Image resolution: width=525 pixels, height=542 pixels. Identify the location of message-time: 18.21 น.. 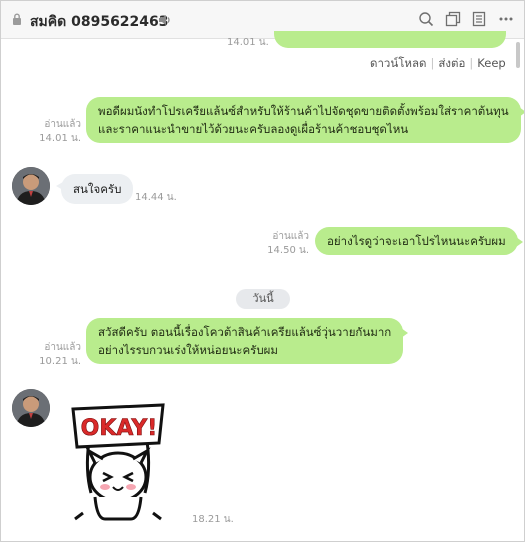
(213, 519).